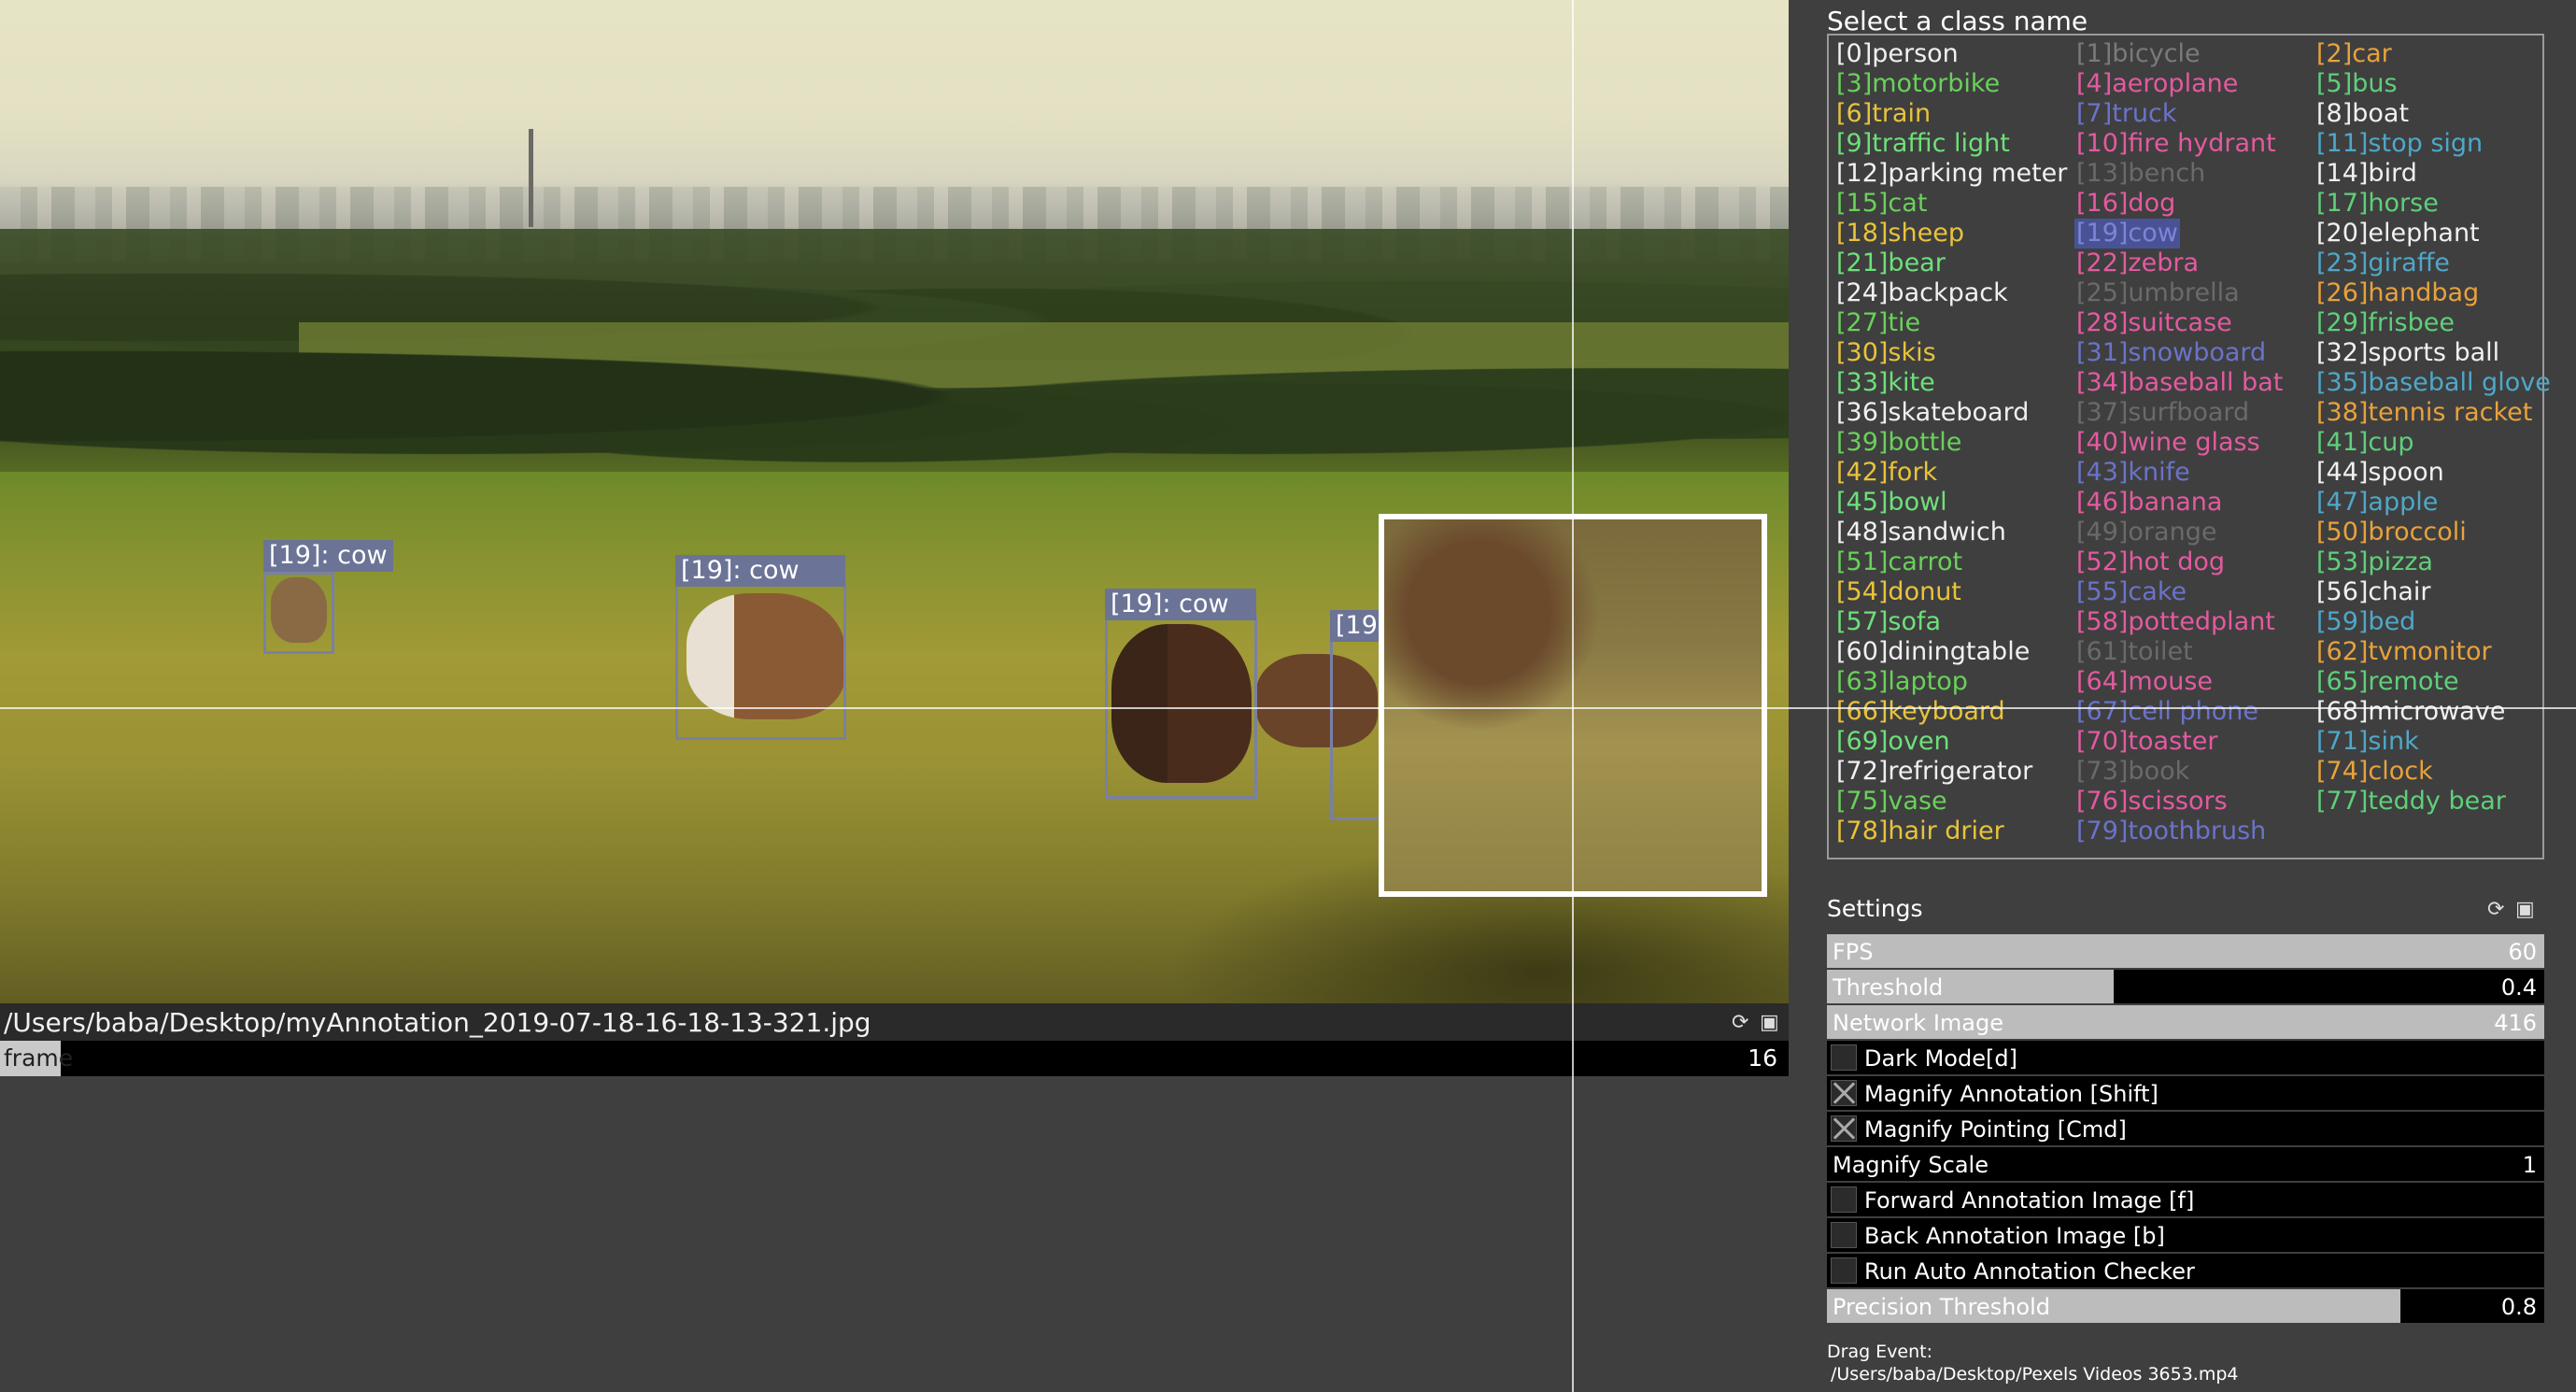  I want to click on class-item: [6]train, so click(1883, 114).